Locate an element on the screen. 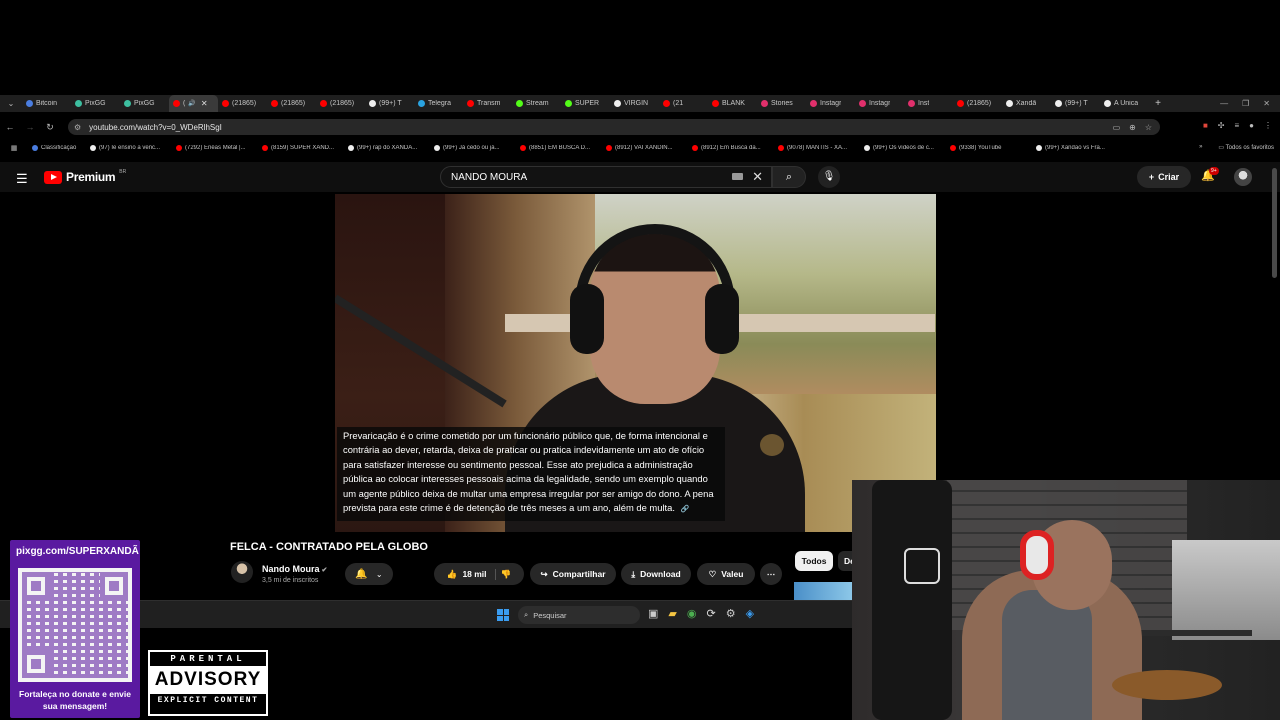  account-avatar is located at coordinates (1243, 177).